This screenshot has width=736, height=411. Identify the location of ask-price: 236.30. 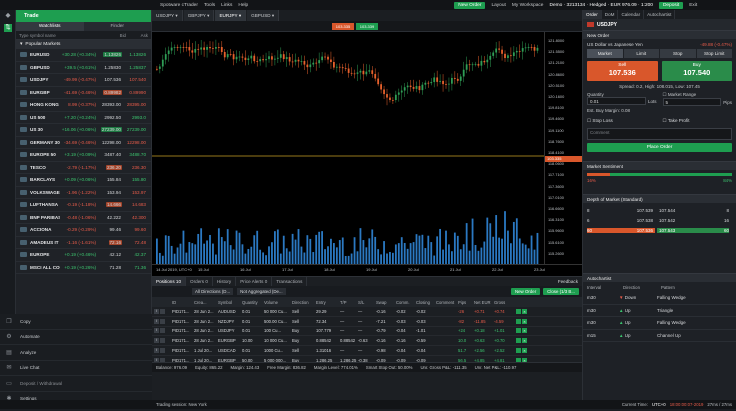
(137, 167).